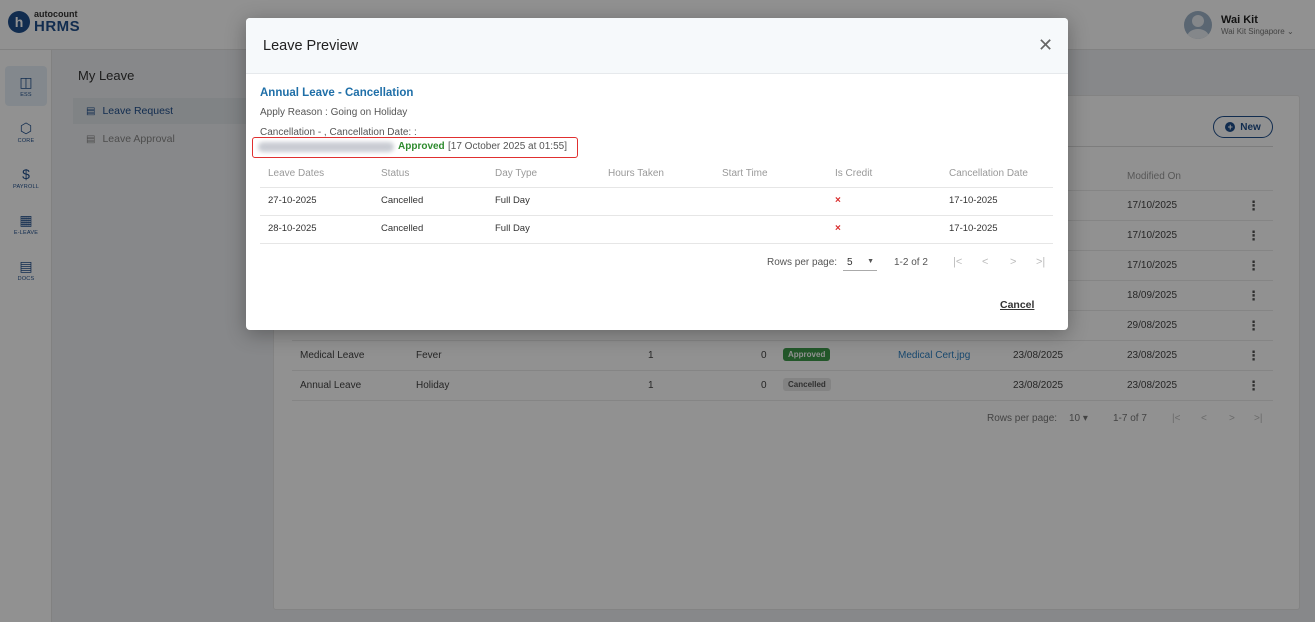 This screenshot has height=622, width=1315. Describe the element at coordinates (850, 262) in the screenshot. I see `rows-per-page-value: 5` at that location.